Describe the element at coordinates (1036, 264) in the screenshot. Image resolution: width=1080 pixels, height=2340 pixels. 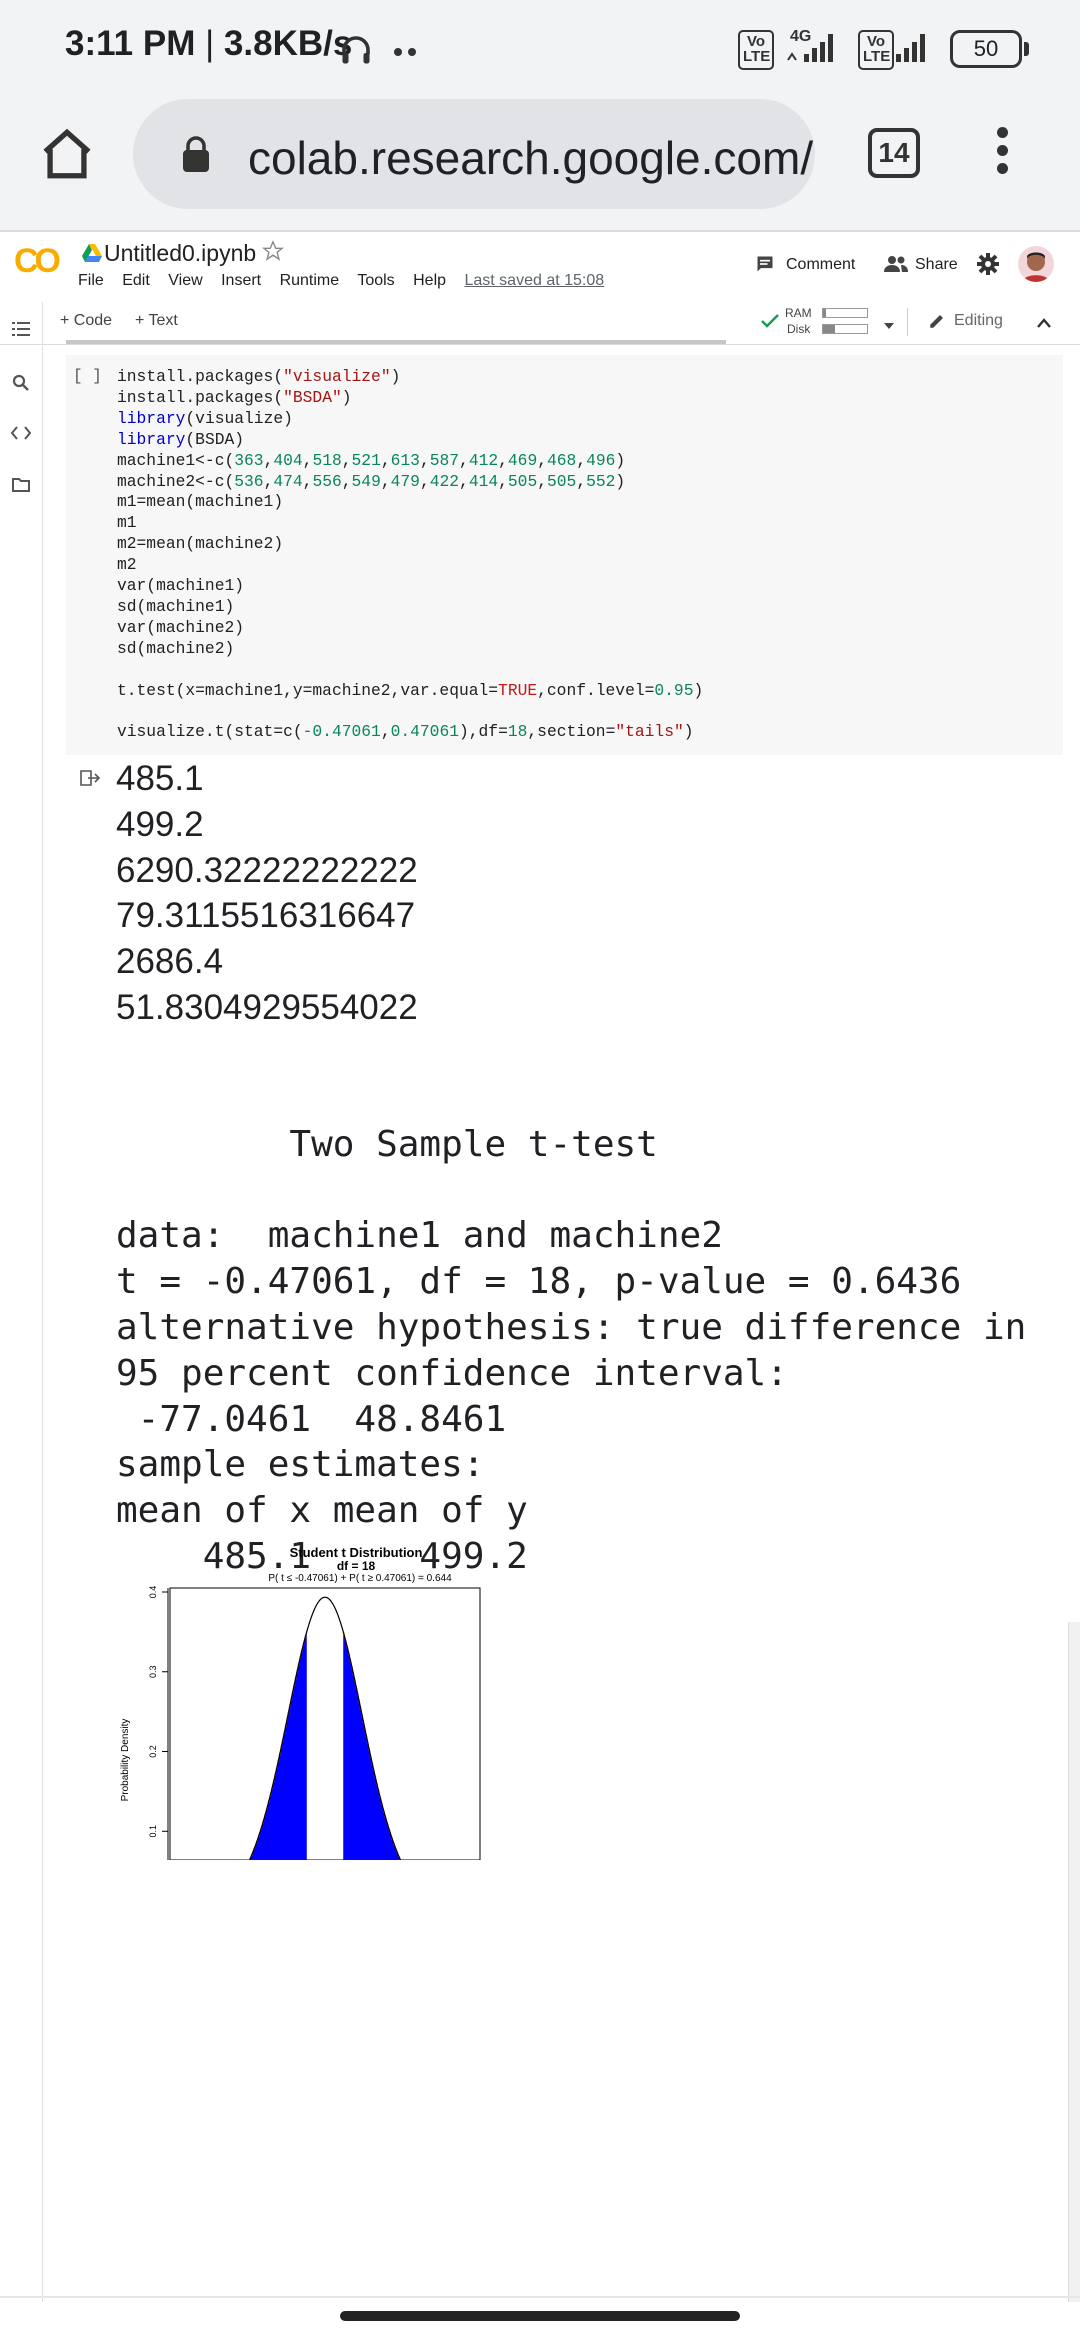
I see `avatar` at that location.